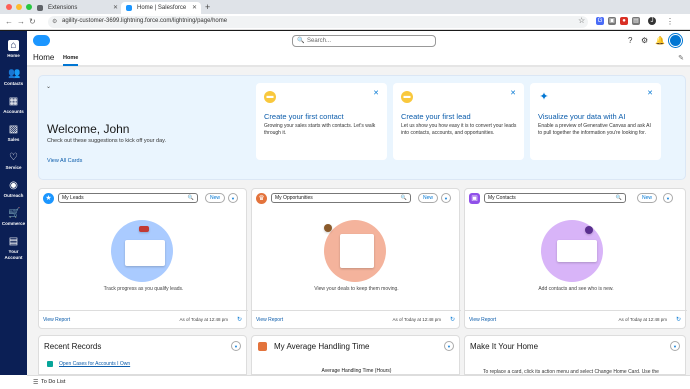 Image resolution: width=690 pixels, height=389 pixels. I want to click on minimize-window-button, so click(19, 7).